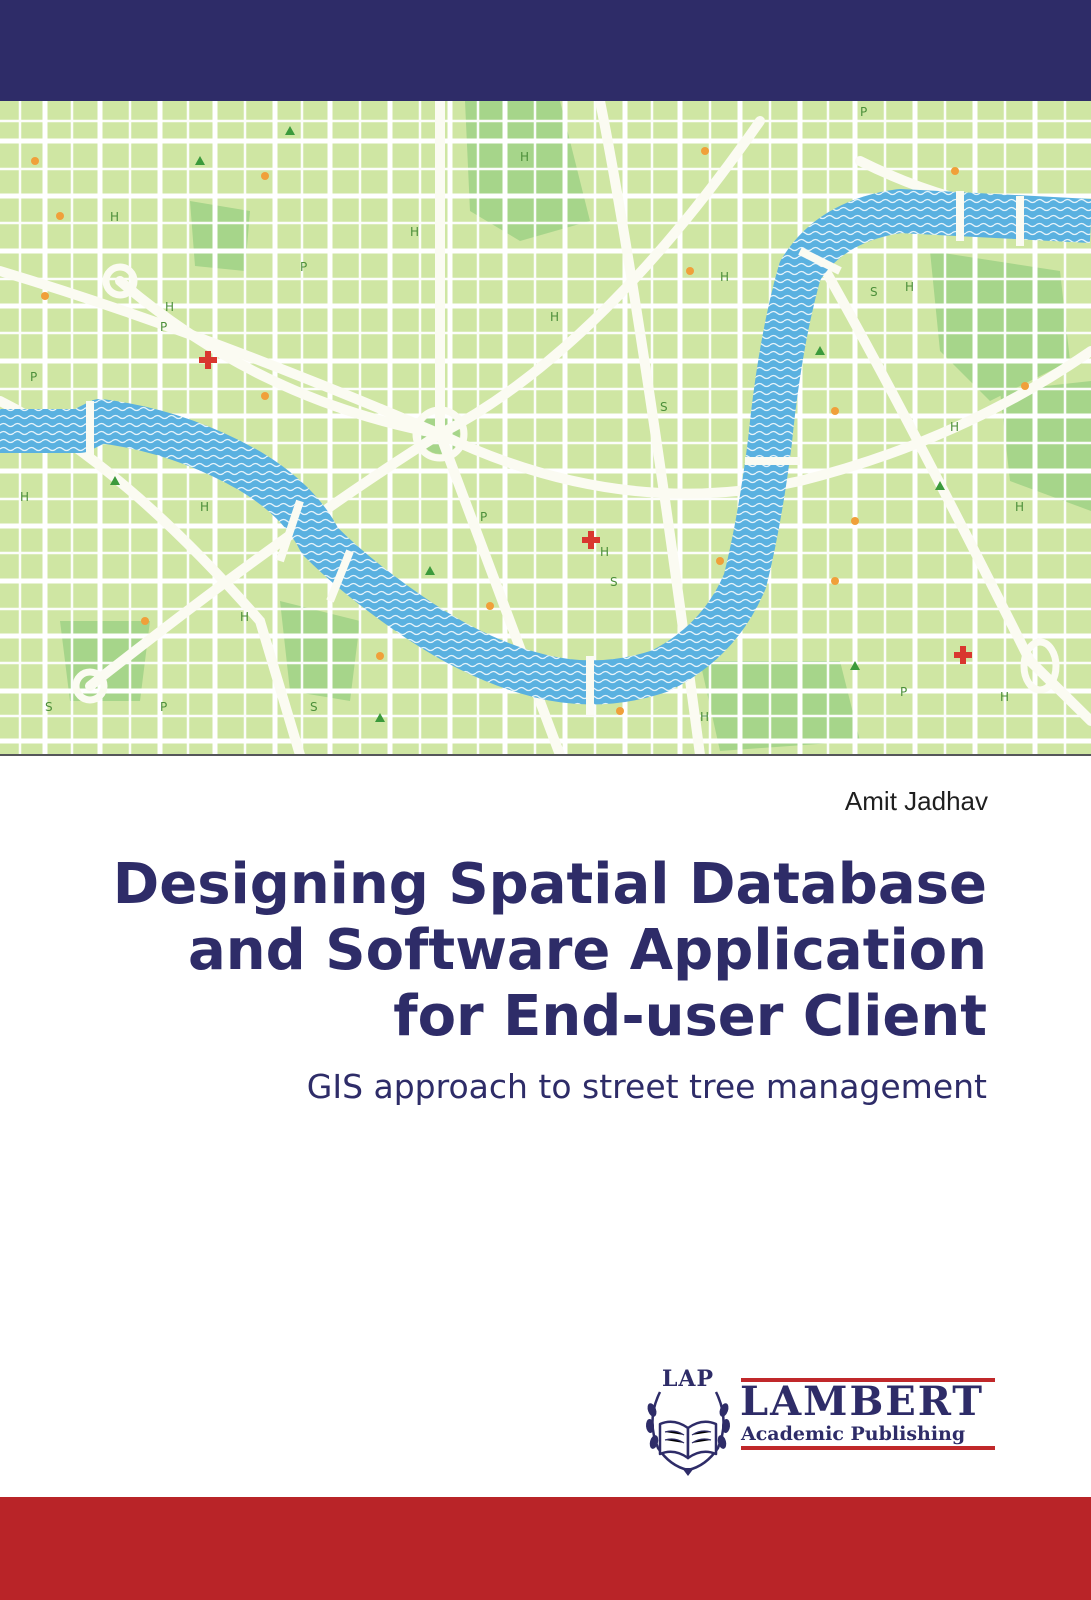  I want to click on title-line-3: for End-user Client, so click(690, 1016).